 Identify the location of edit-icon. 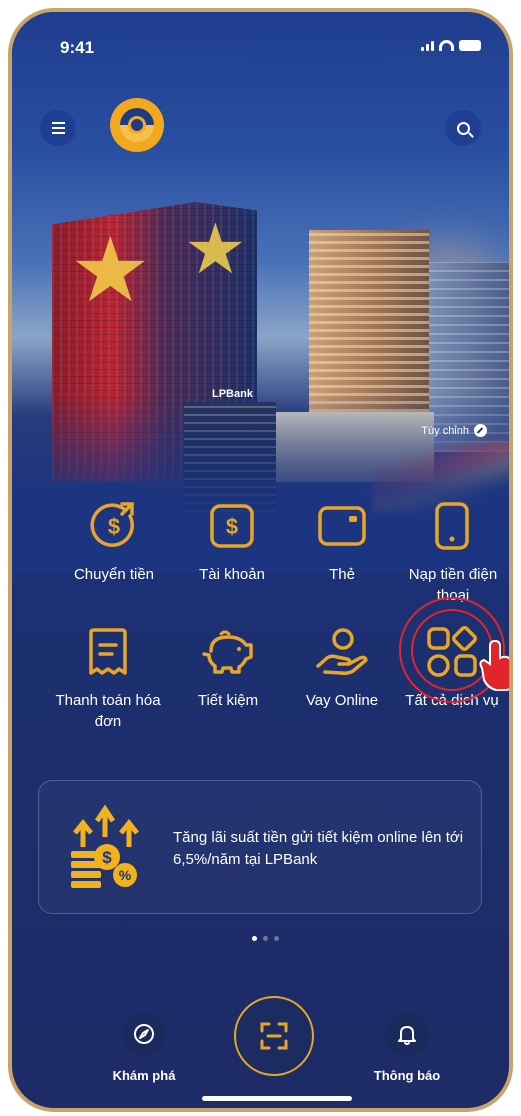
(480, 430).